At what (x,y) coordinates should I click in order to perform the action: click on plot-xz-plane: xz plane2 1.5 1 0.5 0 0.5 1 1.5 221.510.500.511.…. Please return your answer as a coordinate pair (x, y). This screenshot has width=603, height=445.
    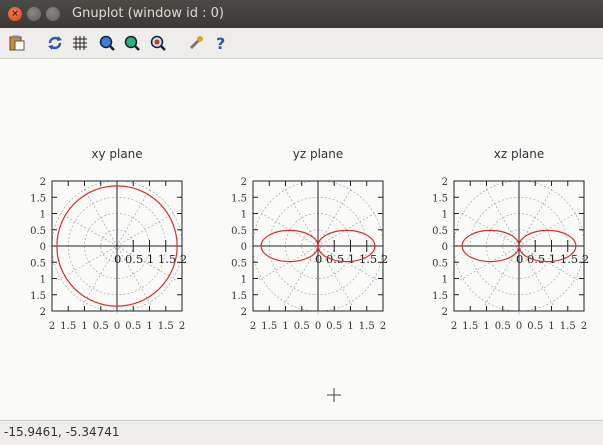
    Looking at the image, I should click on (510, 239).